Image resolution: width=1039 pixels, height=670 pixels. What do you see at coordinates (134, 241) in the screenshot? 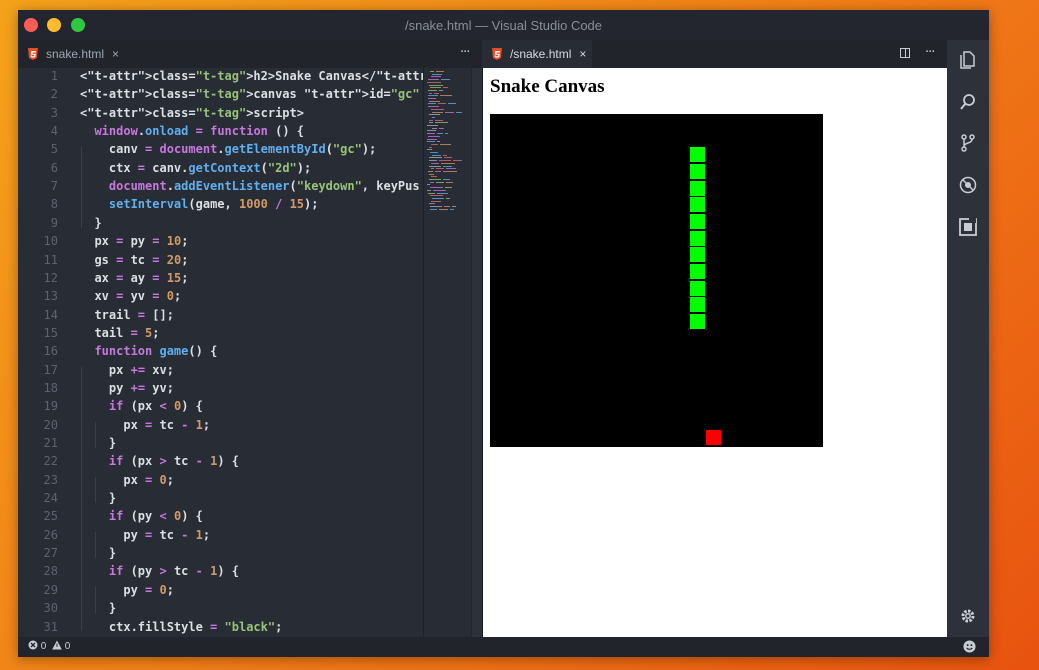
I see `code-line: px = py = 10;` at bounding box center [134, 241].